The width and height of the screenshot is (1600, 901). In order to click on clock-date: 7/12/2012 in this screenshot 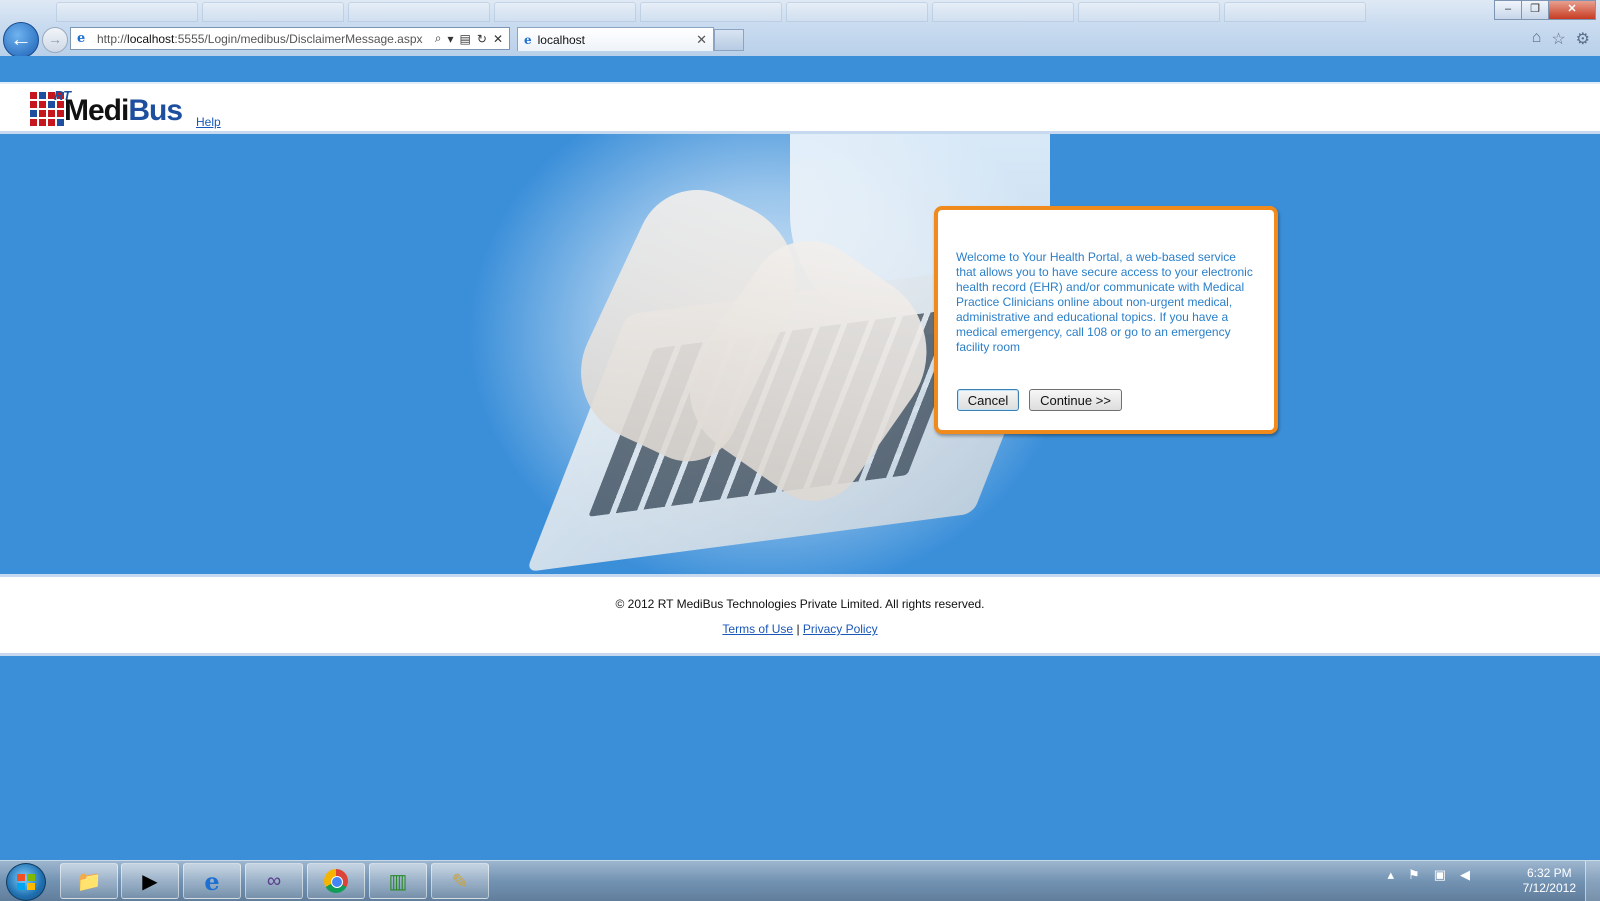, I will do `click(1549, 888)`.